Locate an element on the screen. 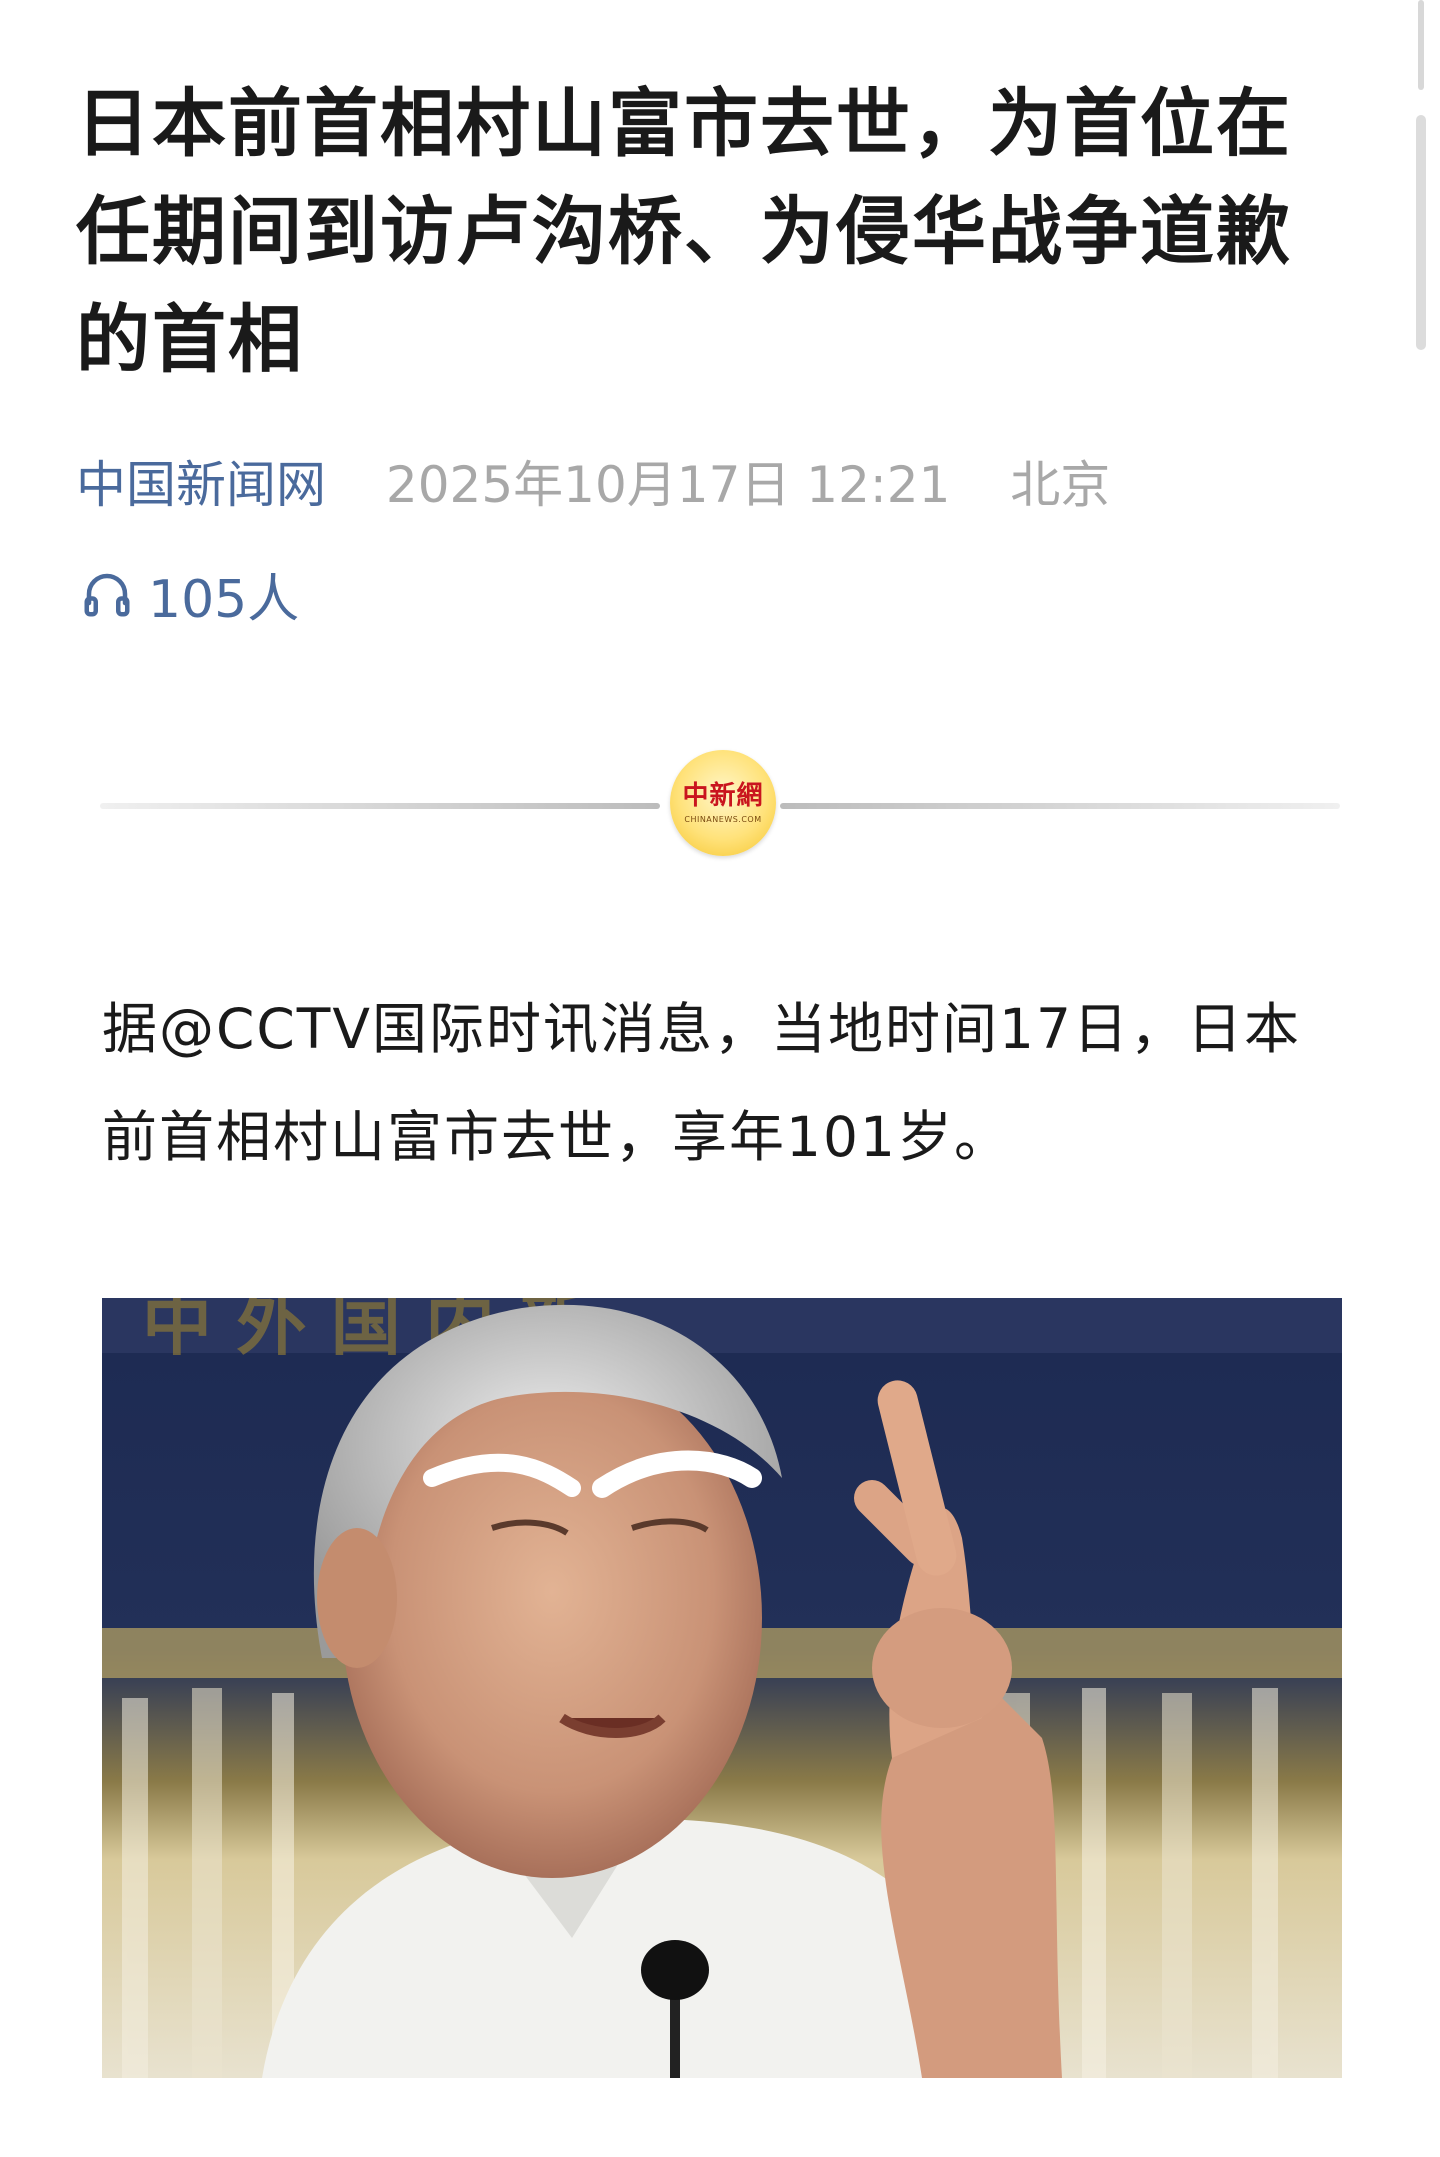 The width and height of the screenshot is (1440, 2157). article-location: 北京 is located at coordinates (1060, 485).